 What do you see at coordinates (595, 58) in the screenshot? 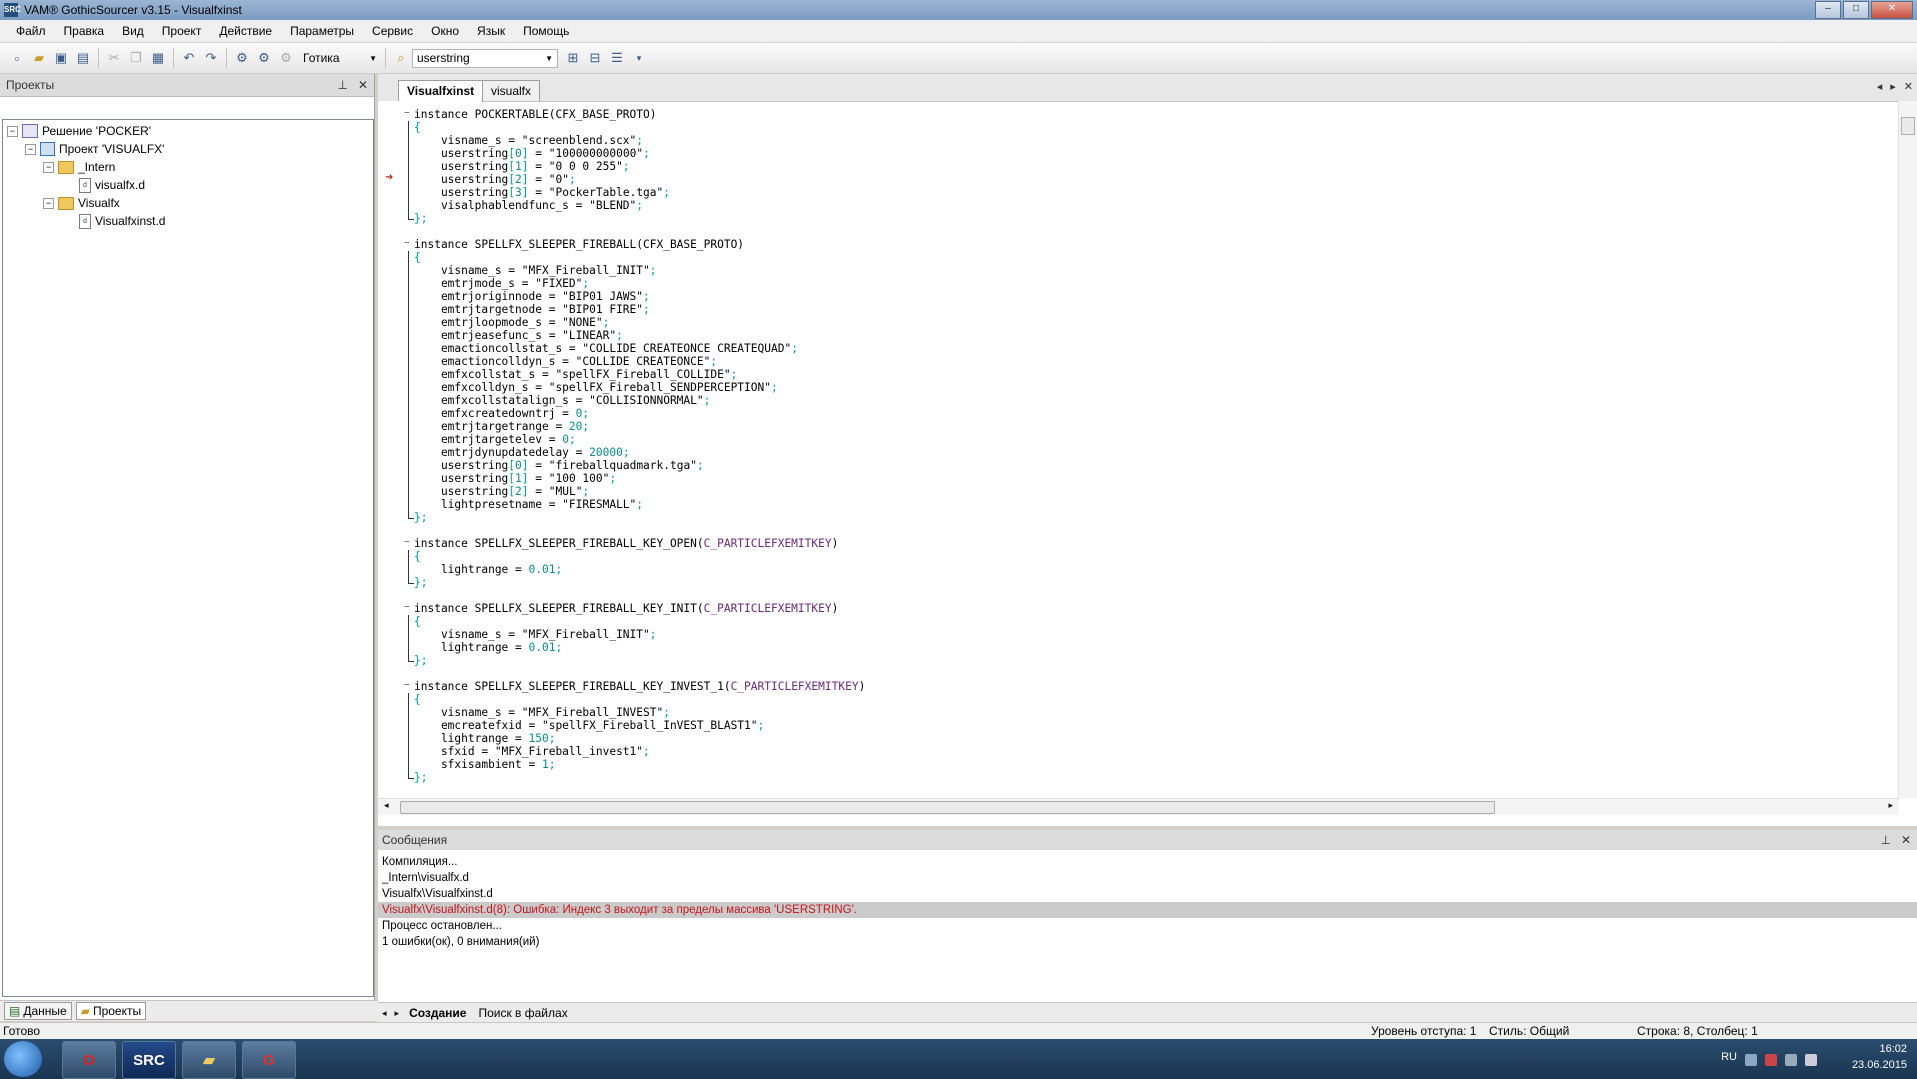
I see `replace-icon: ⊟` at bounding box center [595, 58].